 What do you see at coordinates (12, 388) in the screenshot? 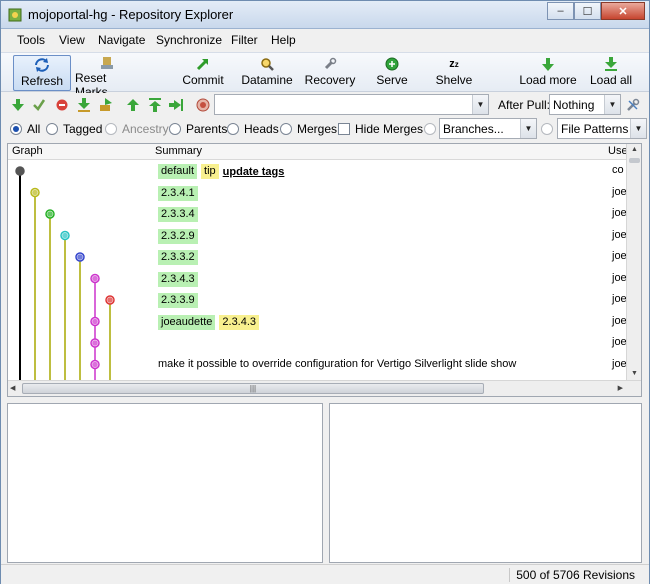
I see `scroll-left-icon: ◀` at bounding box center [12, 388].